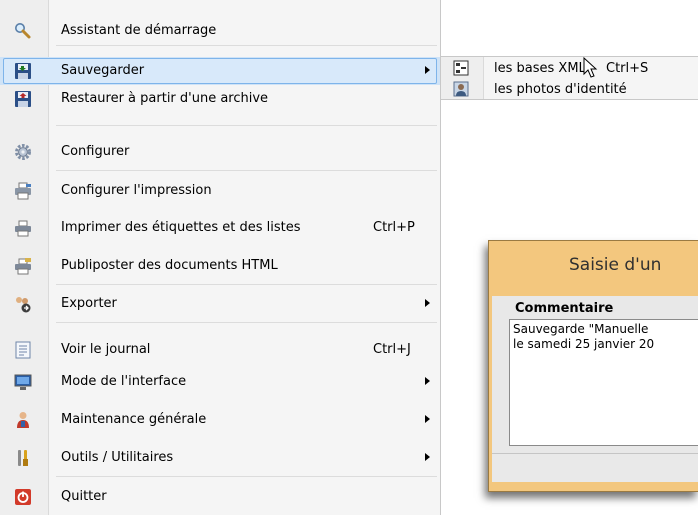 The image size is (698, 515). What do you see at coordinates (220, 382) in the screenshot?
I see `menu-item-mode-interface: Mode de l'interface` at bounding box center [220, 382].